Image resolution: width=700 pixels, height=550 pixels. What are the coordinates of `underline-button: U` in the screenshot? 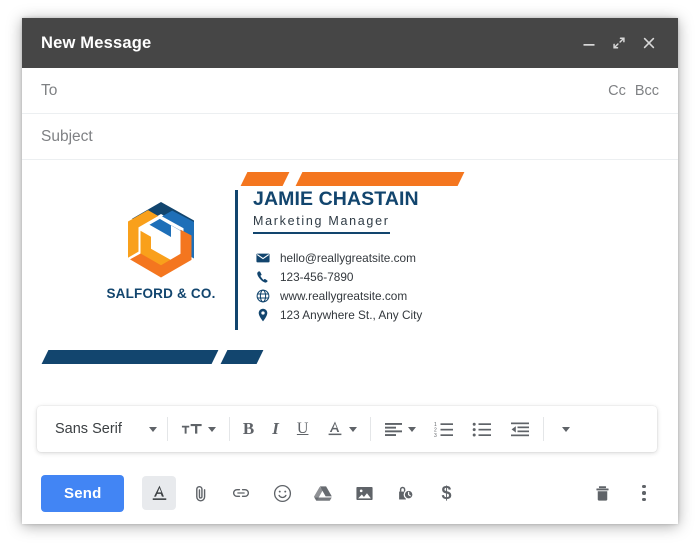 It's located at (303, 429).